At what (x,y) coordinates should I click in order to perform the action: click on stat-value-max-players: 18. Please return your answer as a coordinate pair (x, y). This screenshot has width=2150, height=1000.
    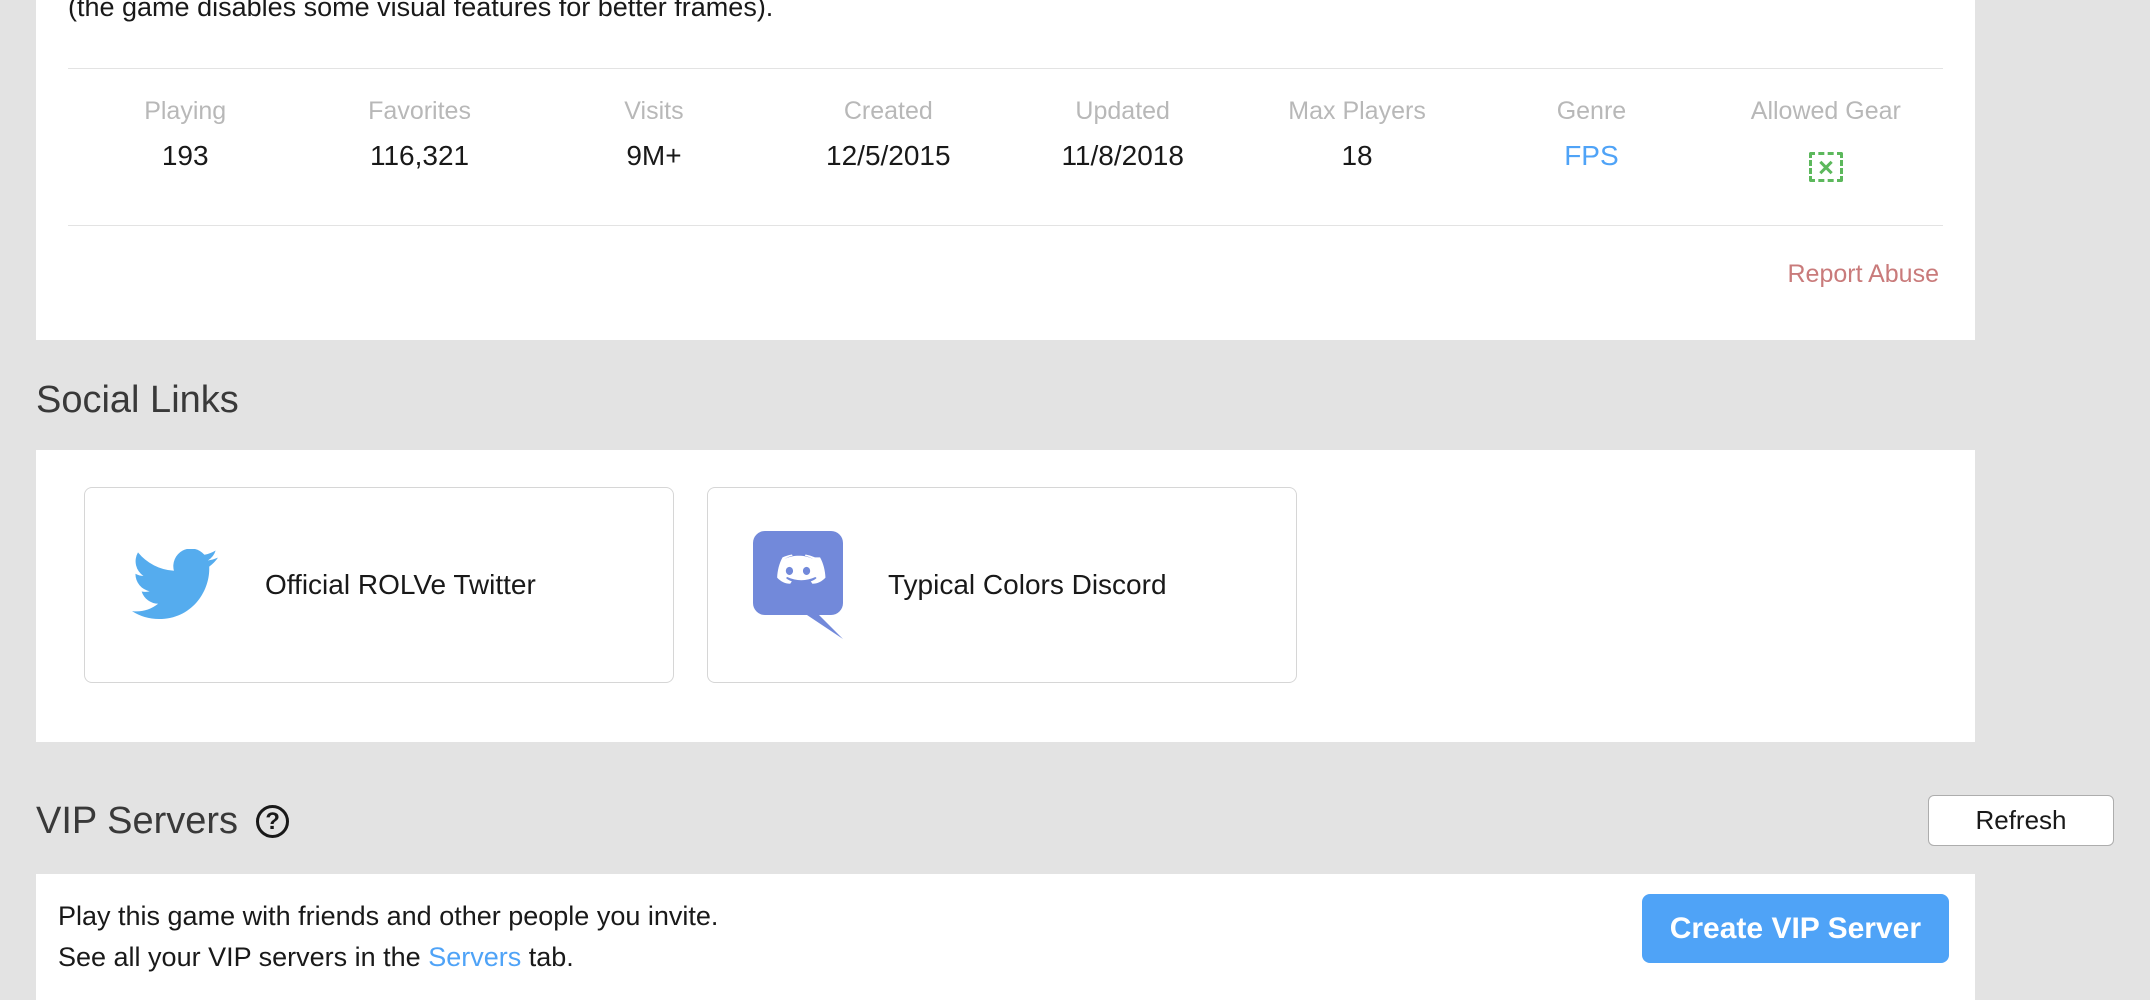
    Looking at the image, I should click on (1357, 155).